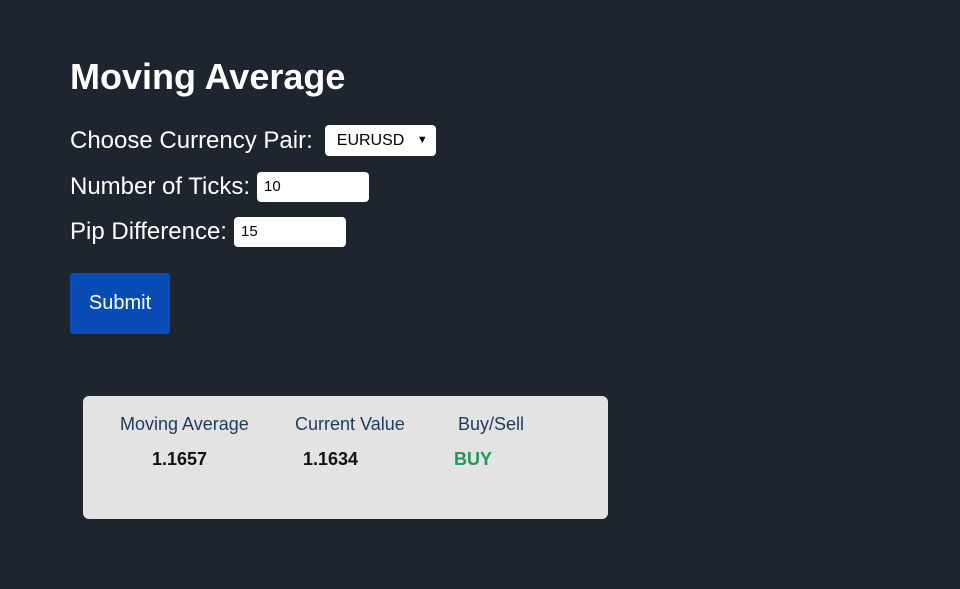  I want to click on pip-label: Pip Difference:, so click(148, 231).